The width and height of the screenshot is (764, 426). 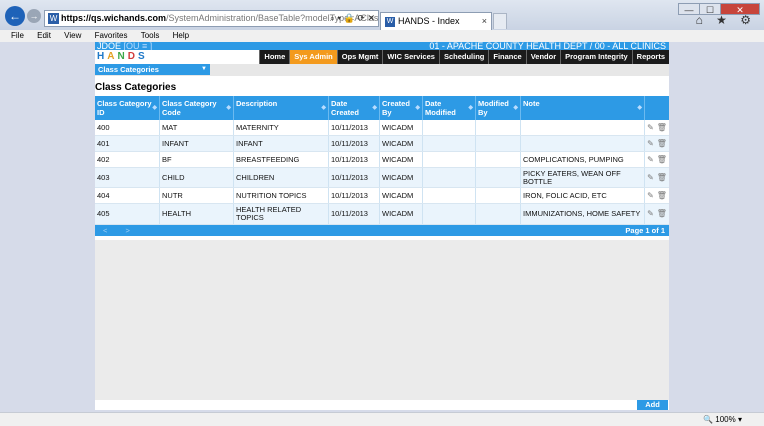 What do you see at coordinates (44, 36) in the screenshot?
I see `menu-edit: Edit` at bounding box center [44, 36].